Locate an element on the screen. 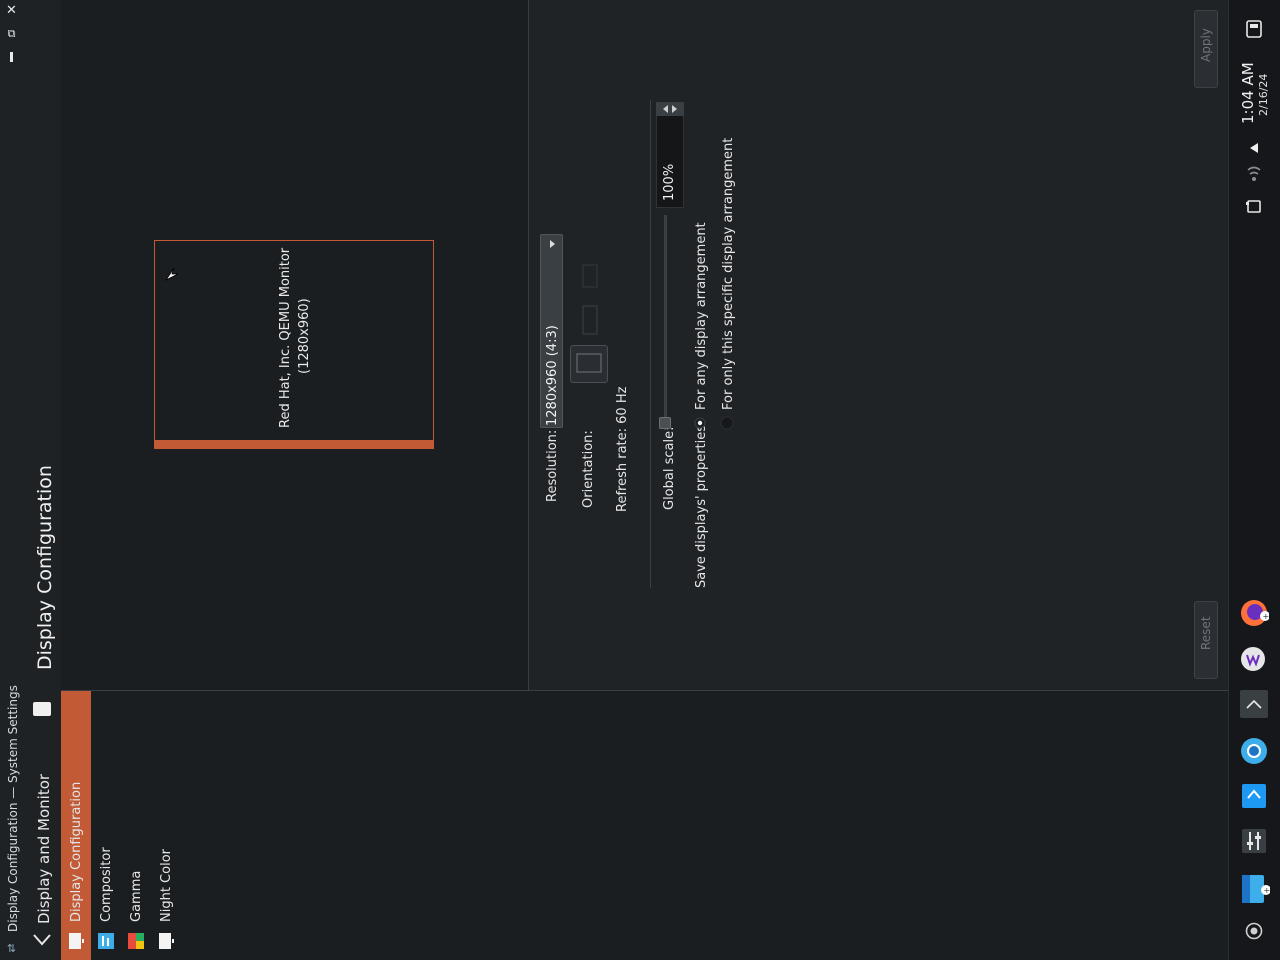 The width and height of the screenshot is (1280, 960). settings-separator is located at coordinates (650, 344).